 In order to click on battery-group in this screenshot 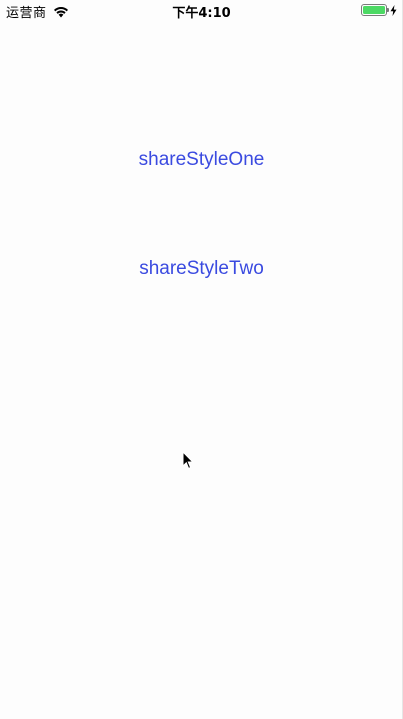, I will do `click(379, 10)`.